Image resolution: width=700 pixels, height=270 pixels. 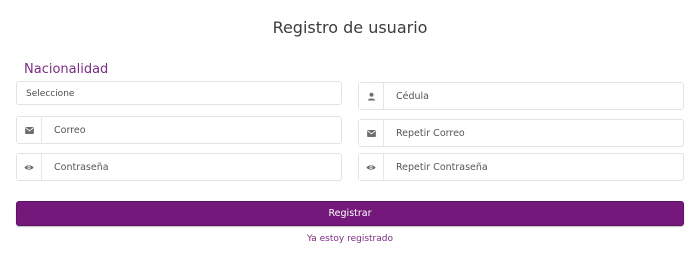 What do you see at coordinates (533, 96) in the screenshot?
I see `cedula-input` at bounding box center [533, 96].